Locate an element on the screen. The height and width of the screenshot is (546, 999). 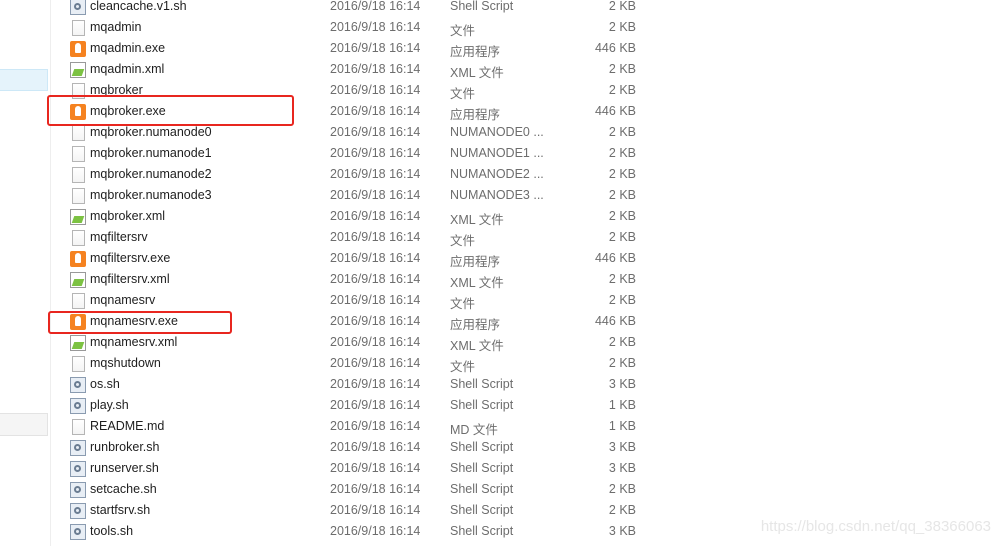
file-name: mqadmin.exe is located at coordinates (128, 48).